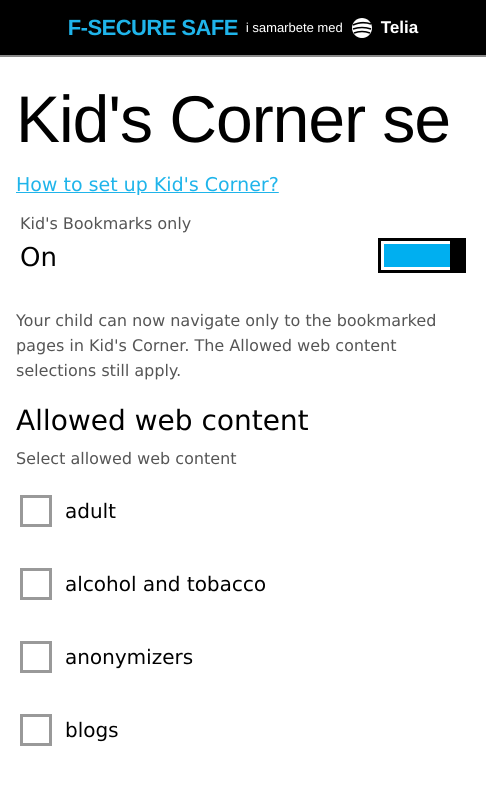 This screenshot has width=486, height=810. Describe the element at coordinates (105, 224) in the screenshot. I see `toggle-label: Kid's Bookmarks only` at that location.